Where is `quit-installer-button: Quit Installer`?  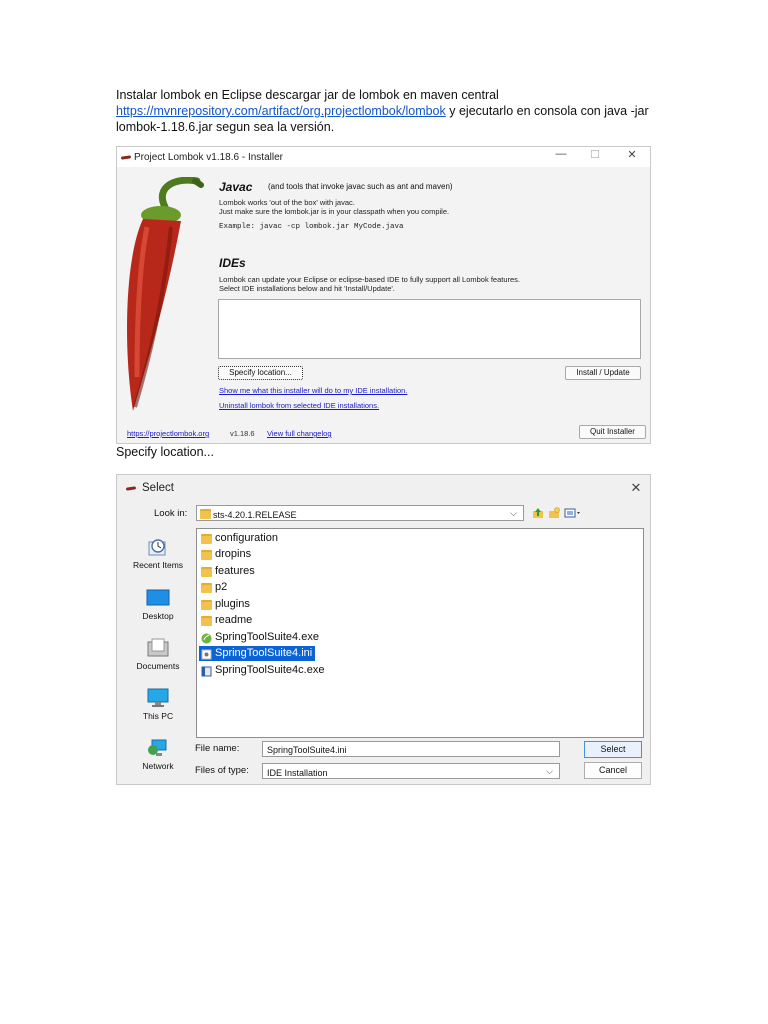 quit-installer-button: Quit Installer is located at coordinates (612, 432).